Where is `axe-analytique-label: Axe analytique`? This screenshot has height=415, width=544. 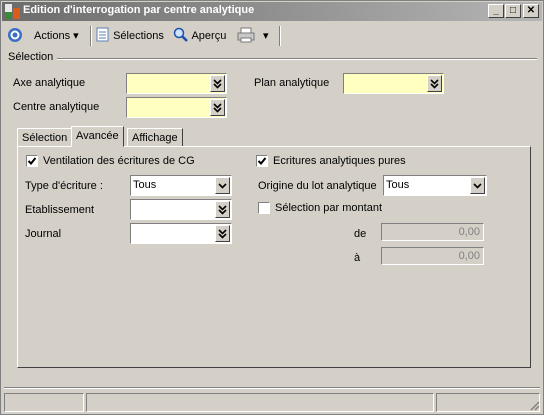
axe-analytique-label: Axe analytique is located at coordinates (49, 83).